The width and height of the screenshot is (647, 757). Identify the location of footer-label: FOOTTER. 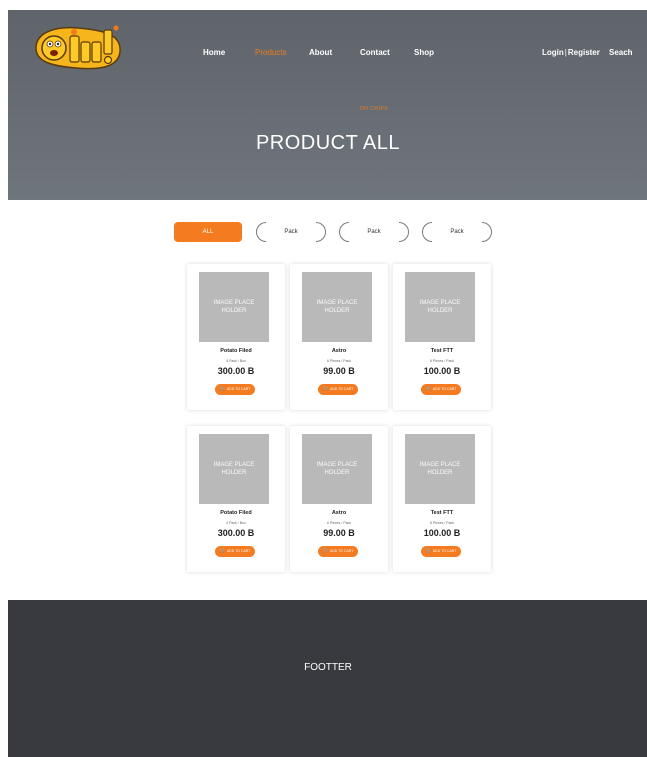
(328, 667).